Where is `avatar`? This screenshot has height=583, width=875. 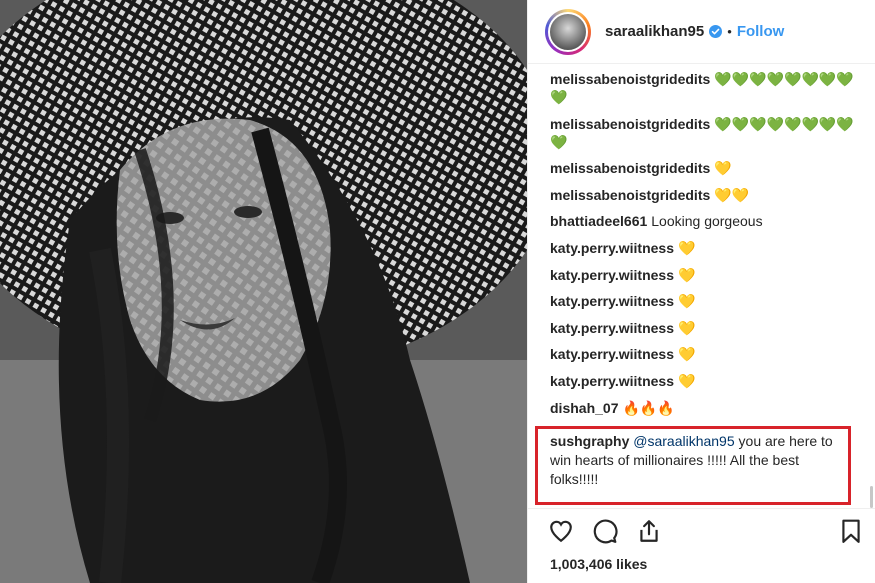 avatar is located at coordinates (568, 31).